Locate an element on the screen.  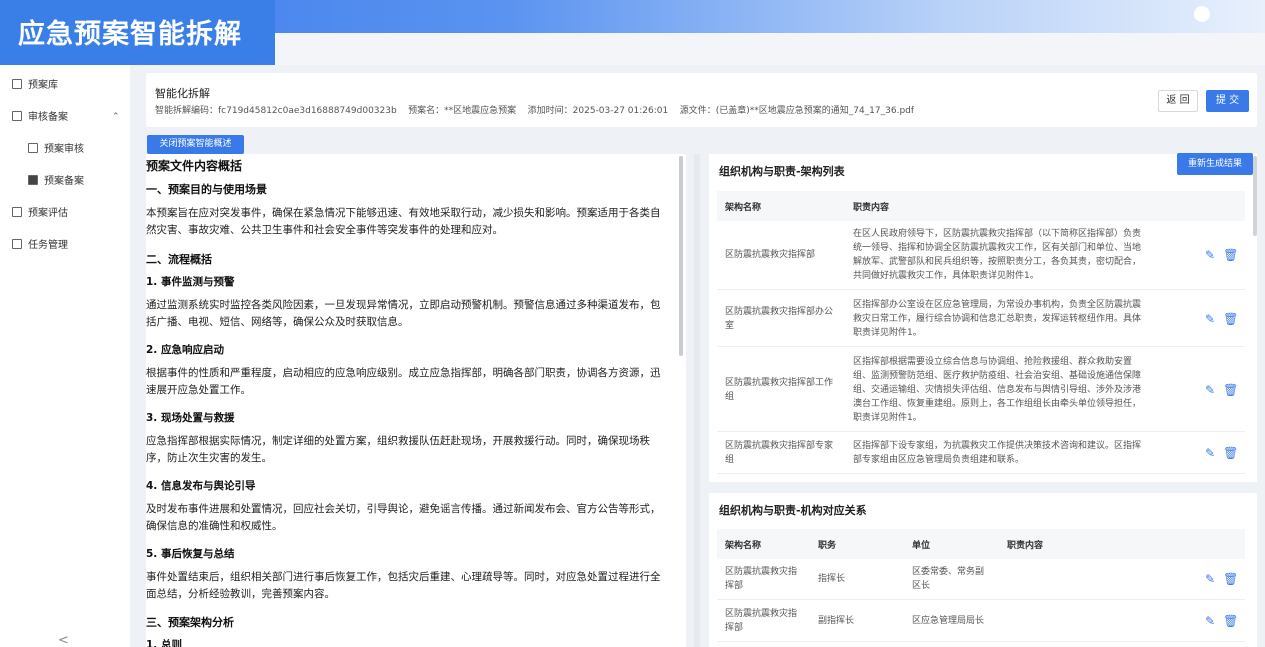
summary-scrollbar is located at coordinates (681, 256).